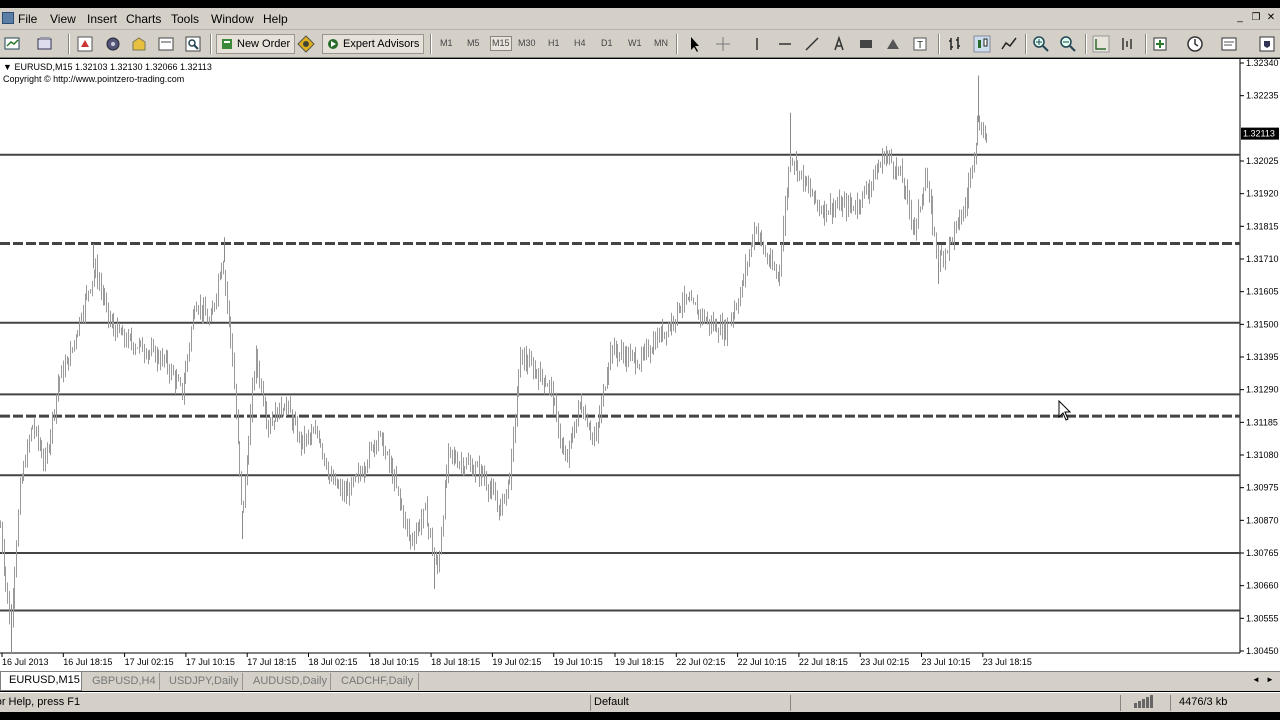 The image size is (1280, 720). Describe the element at coordinates (1195, 44) in the screenshot. I see `periods-clock-icon` at that location.